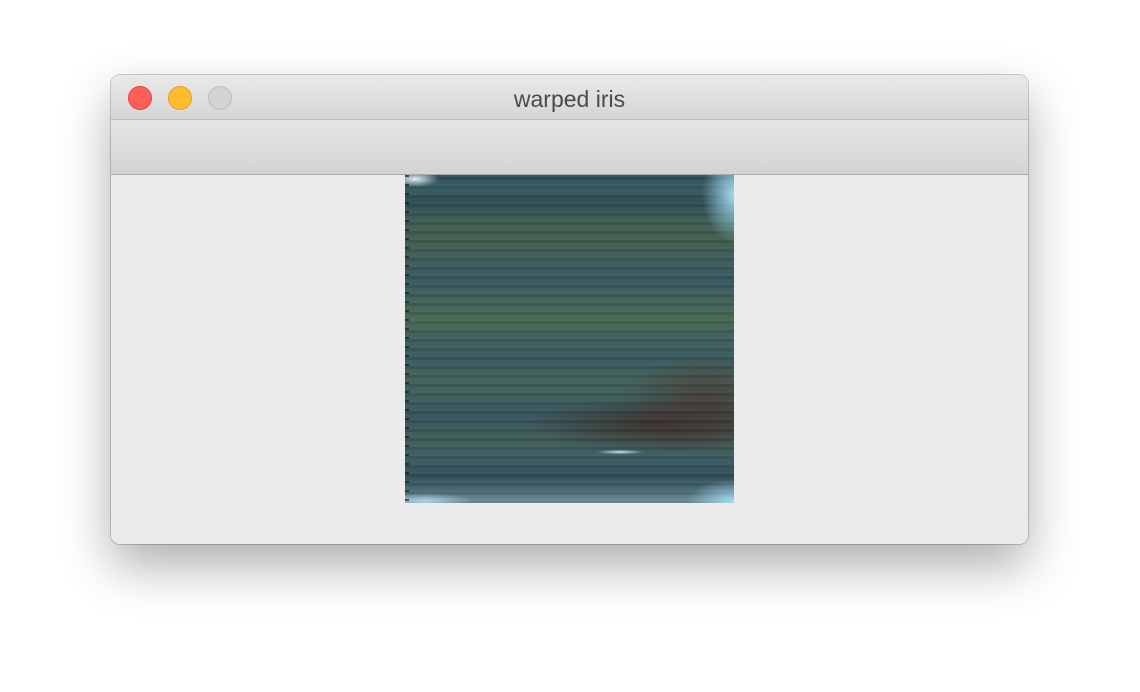  I want to click on image-texture, so click(569, 339).